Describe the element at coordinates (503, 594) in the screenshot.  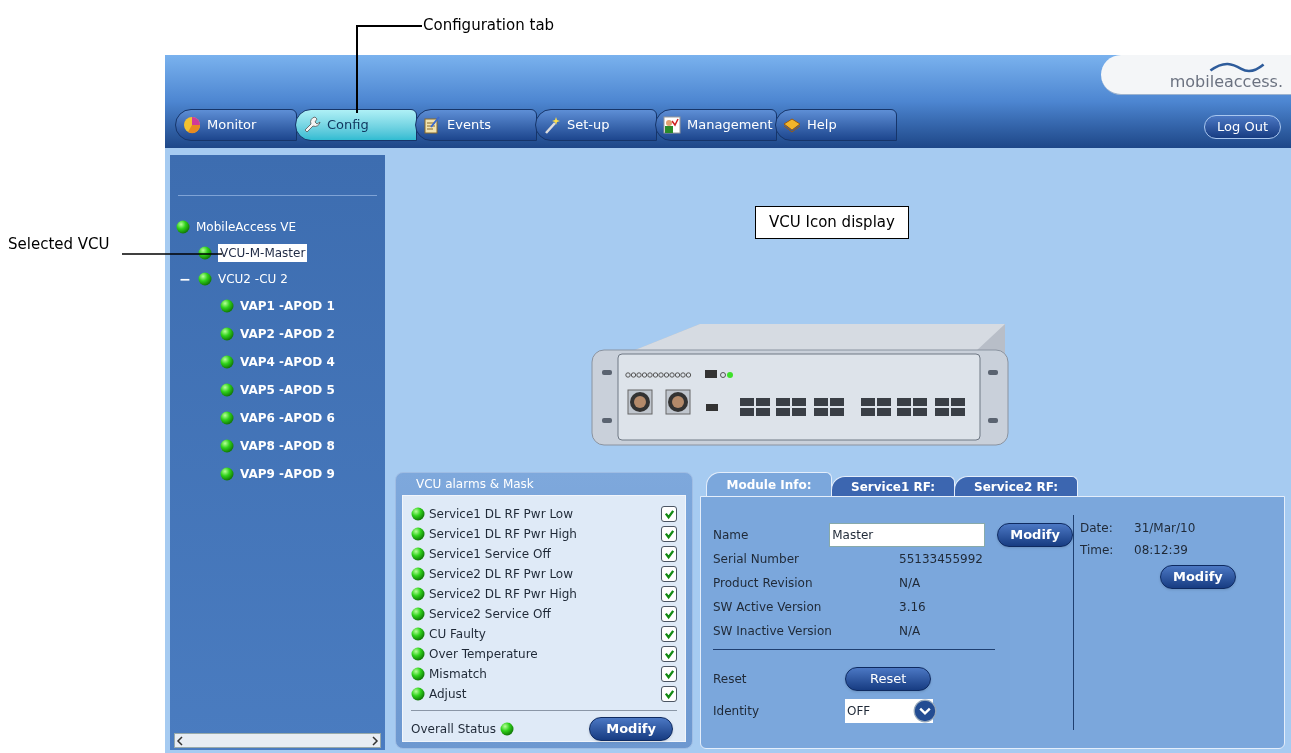
I see `alarm-label: Service2 DL RF Pwr High` at that location.